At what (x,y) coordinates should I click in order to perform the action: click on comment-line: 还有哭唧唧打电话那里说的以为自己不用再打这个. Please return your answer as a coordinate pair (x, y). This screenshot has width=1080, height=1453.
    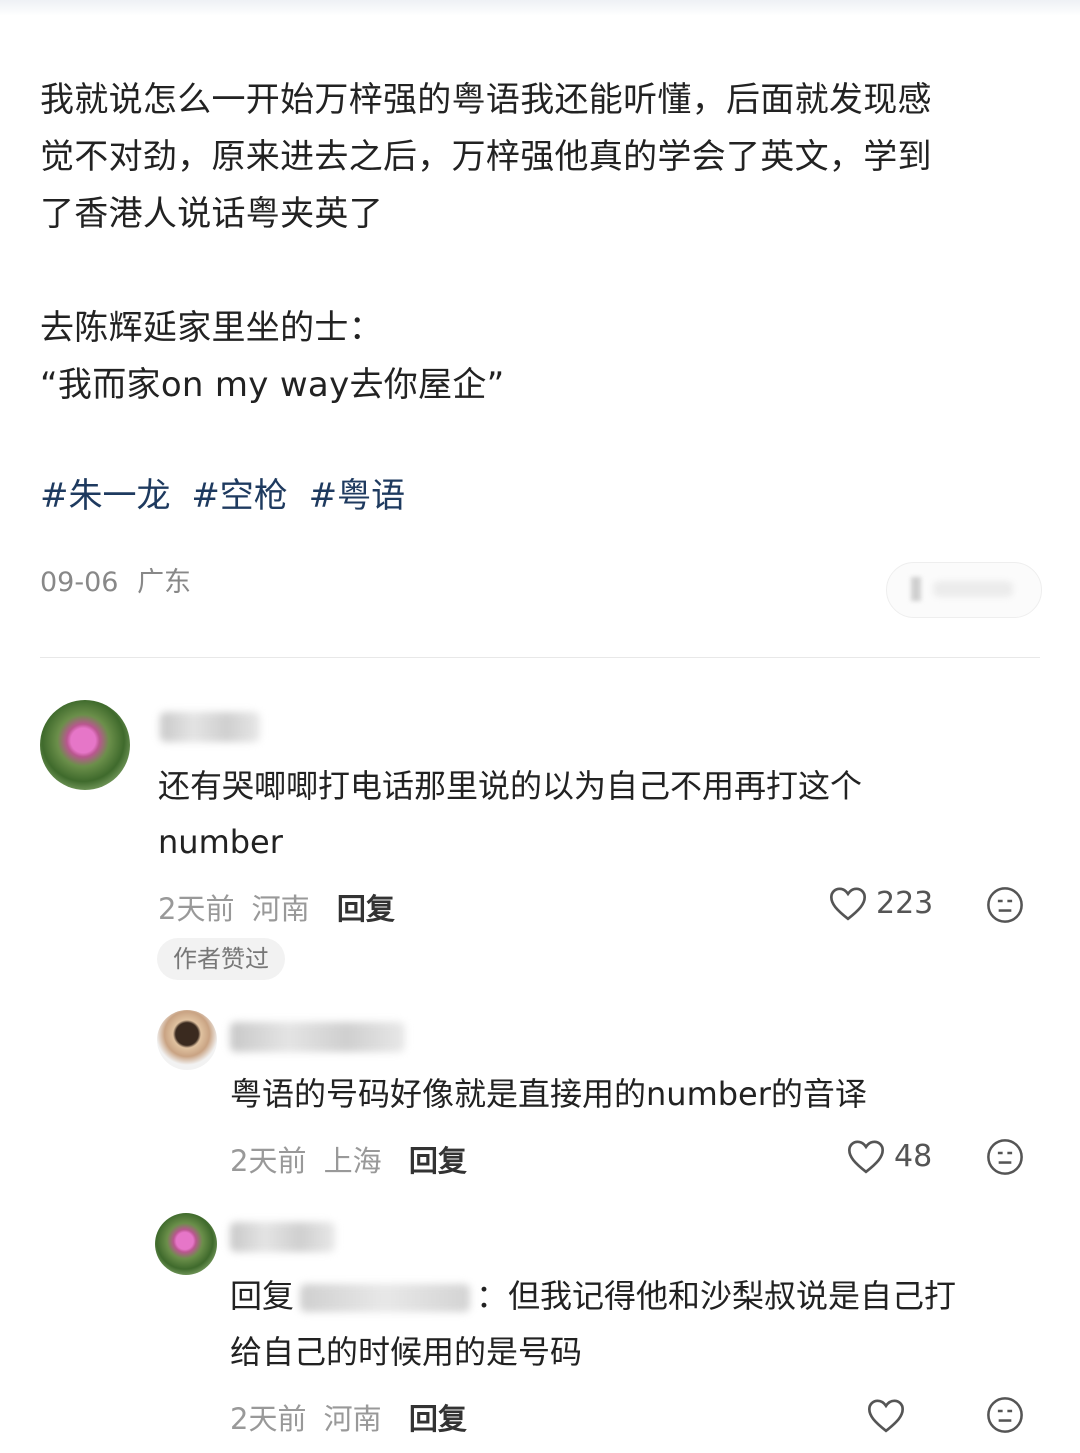
    Looking at the image, I should click on (510, 786).